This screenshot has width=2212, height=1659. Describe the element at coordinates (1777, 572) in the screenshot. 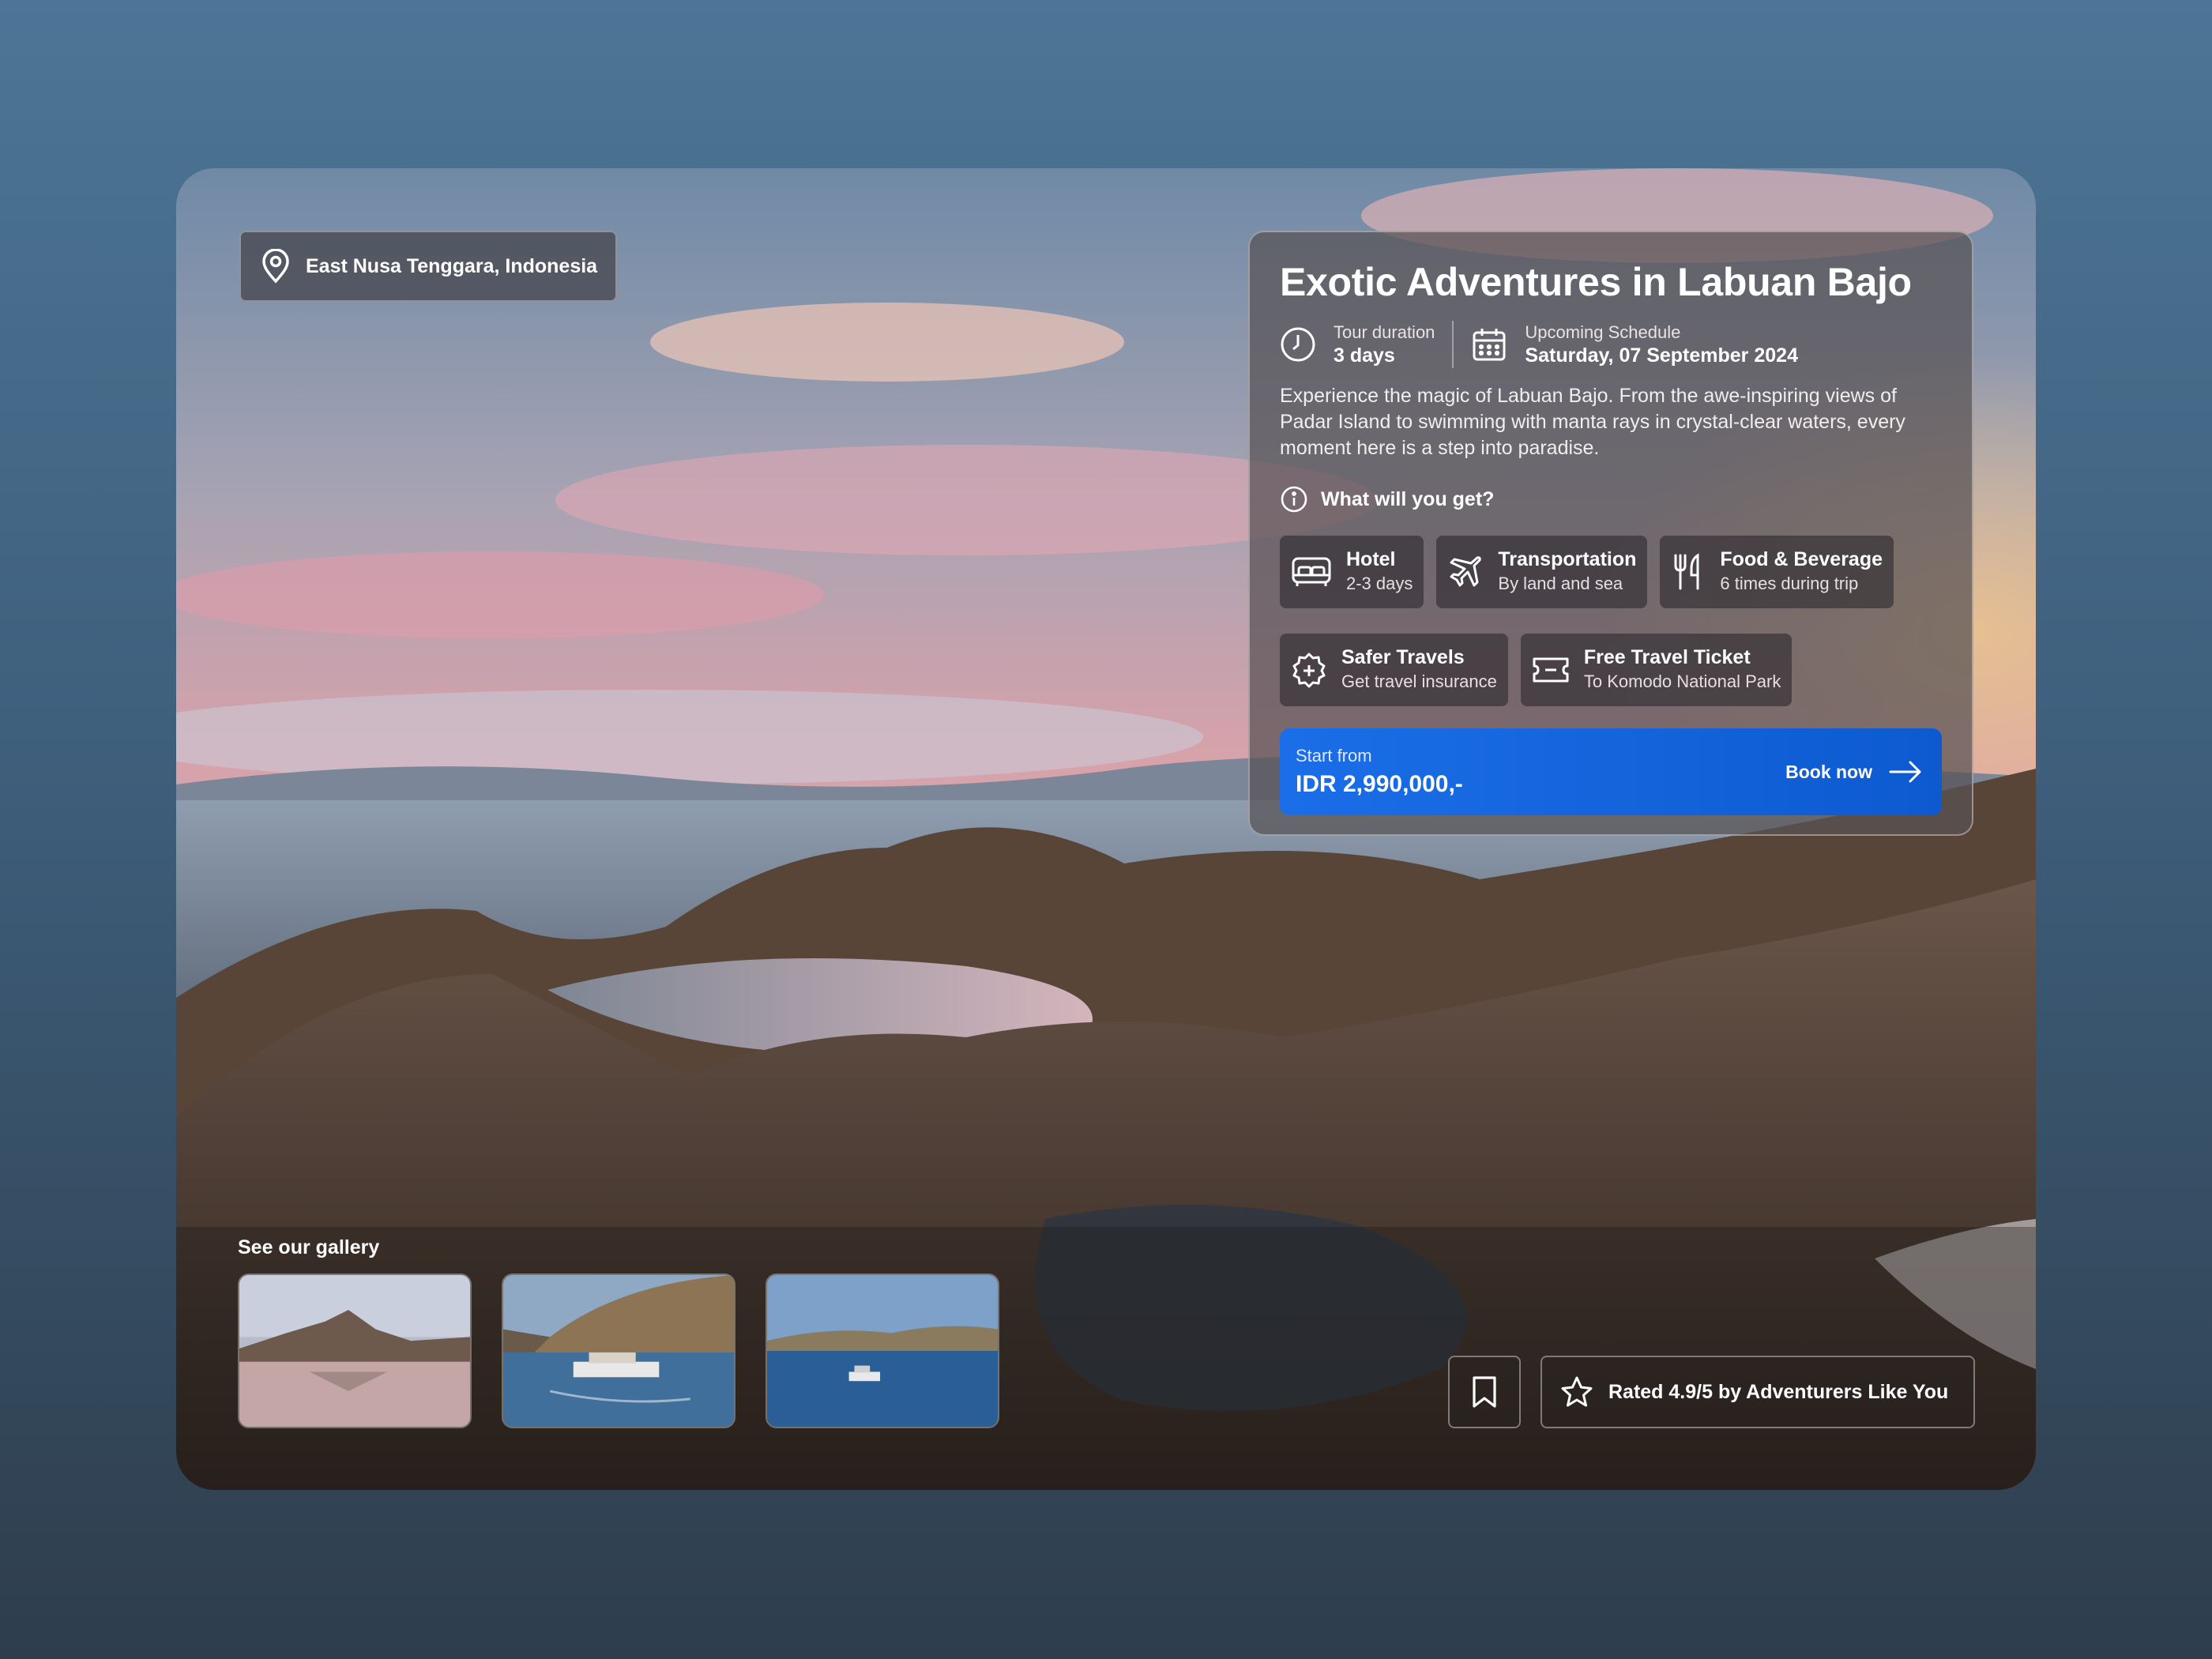

I see `feature-food-beverage: Food & Beverage 6 times during trip` at that location.